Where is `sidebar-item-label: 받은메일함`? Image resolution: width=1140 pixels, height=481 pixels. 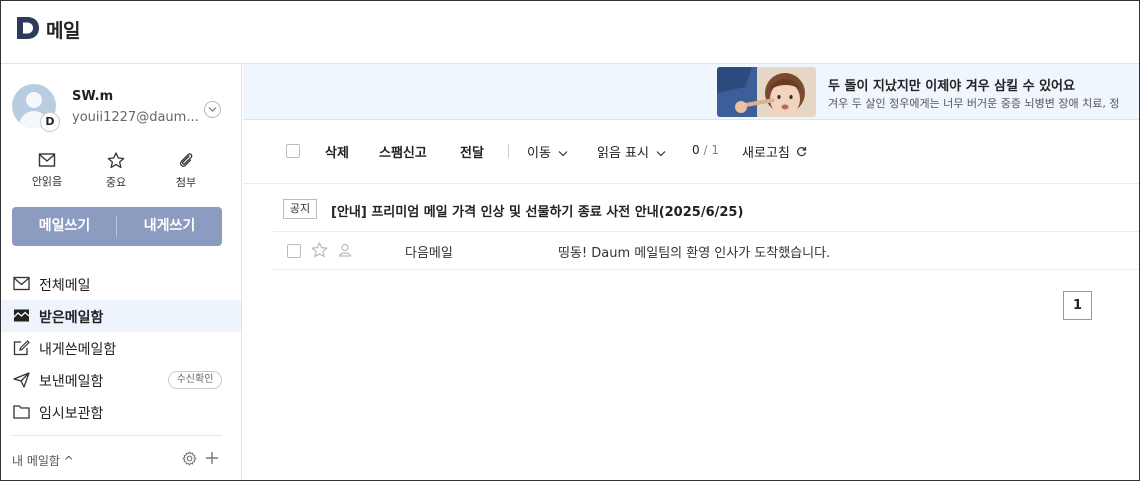 sidebar-item-label: 받은메일함 is located at coordinates (71, 318).